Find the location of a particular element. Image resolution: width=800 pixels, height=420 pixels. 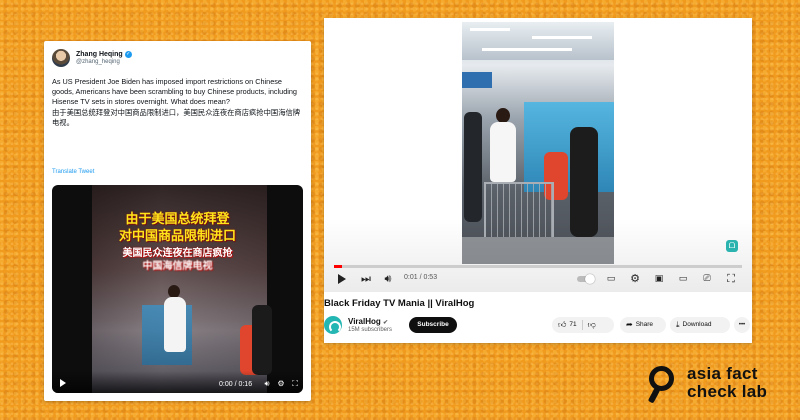

channel-text: ViralHog ✔ 15M subscribers is located at coordinates (370, 325).